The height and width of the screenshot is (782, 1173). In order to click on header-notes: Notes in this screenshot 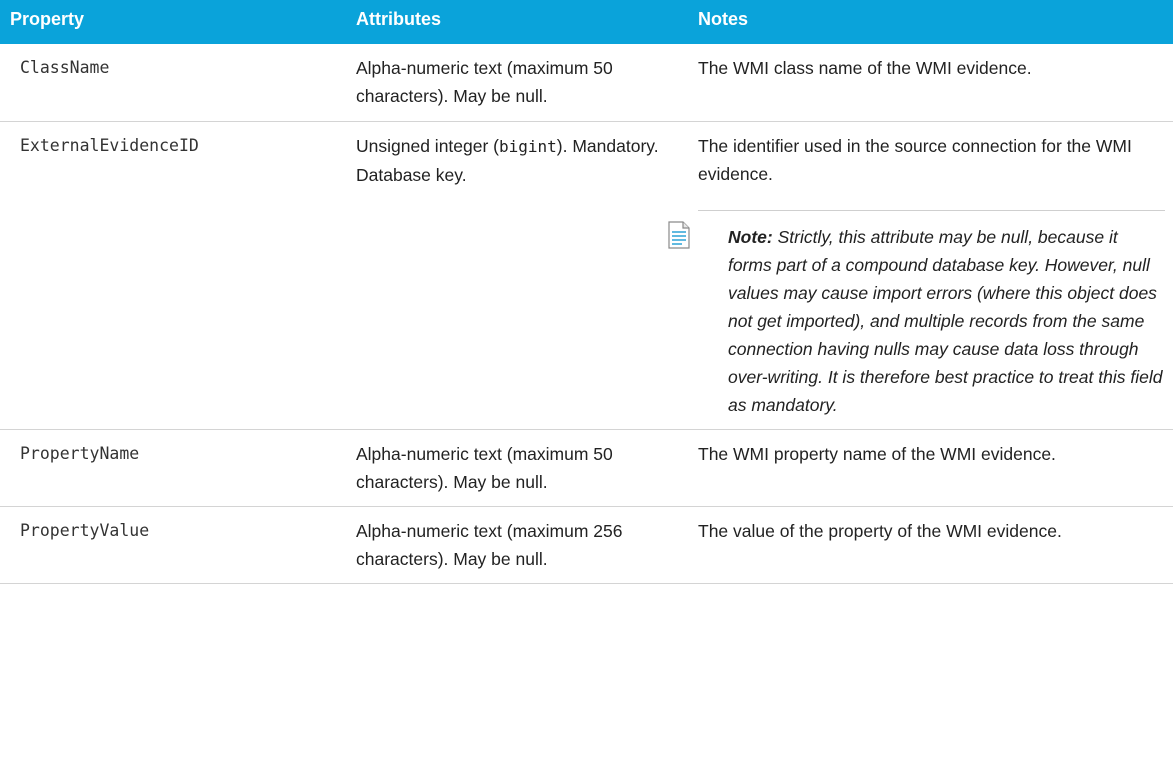, I will do `click(723, 19)`.